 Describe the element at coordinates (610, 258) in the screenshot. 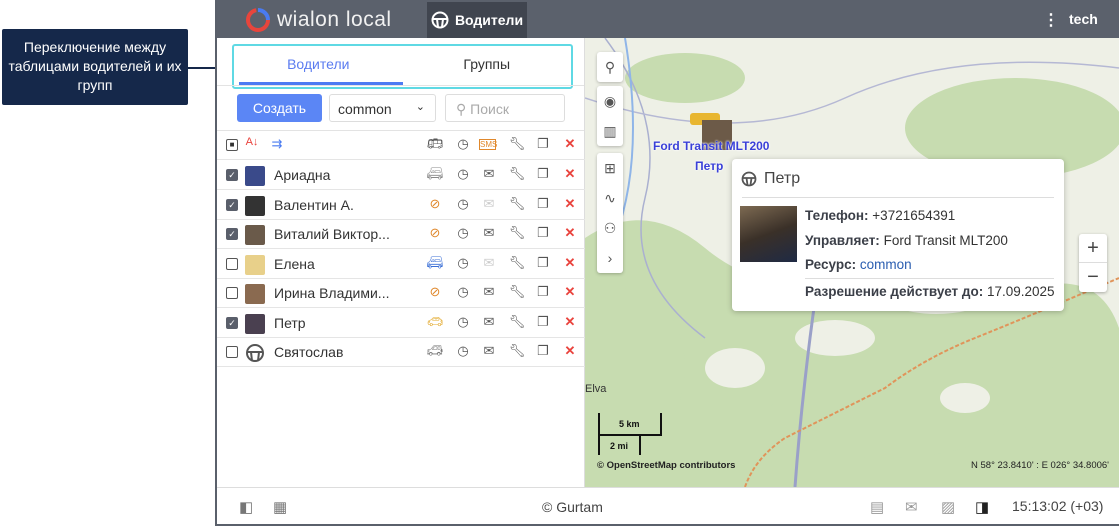

I see `chevron-right-icon: ›` at that location.